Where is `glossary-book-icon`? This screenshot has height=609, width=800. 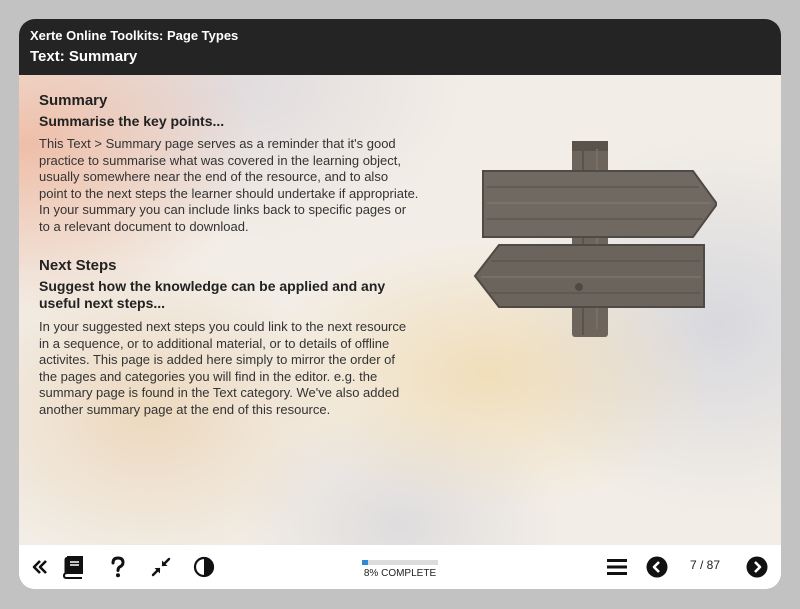
glossary-book-icon is located at coordinates (72, 567).